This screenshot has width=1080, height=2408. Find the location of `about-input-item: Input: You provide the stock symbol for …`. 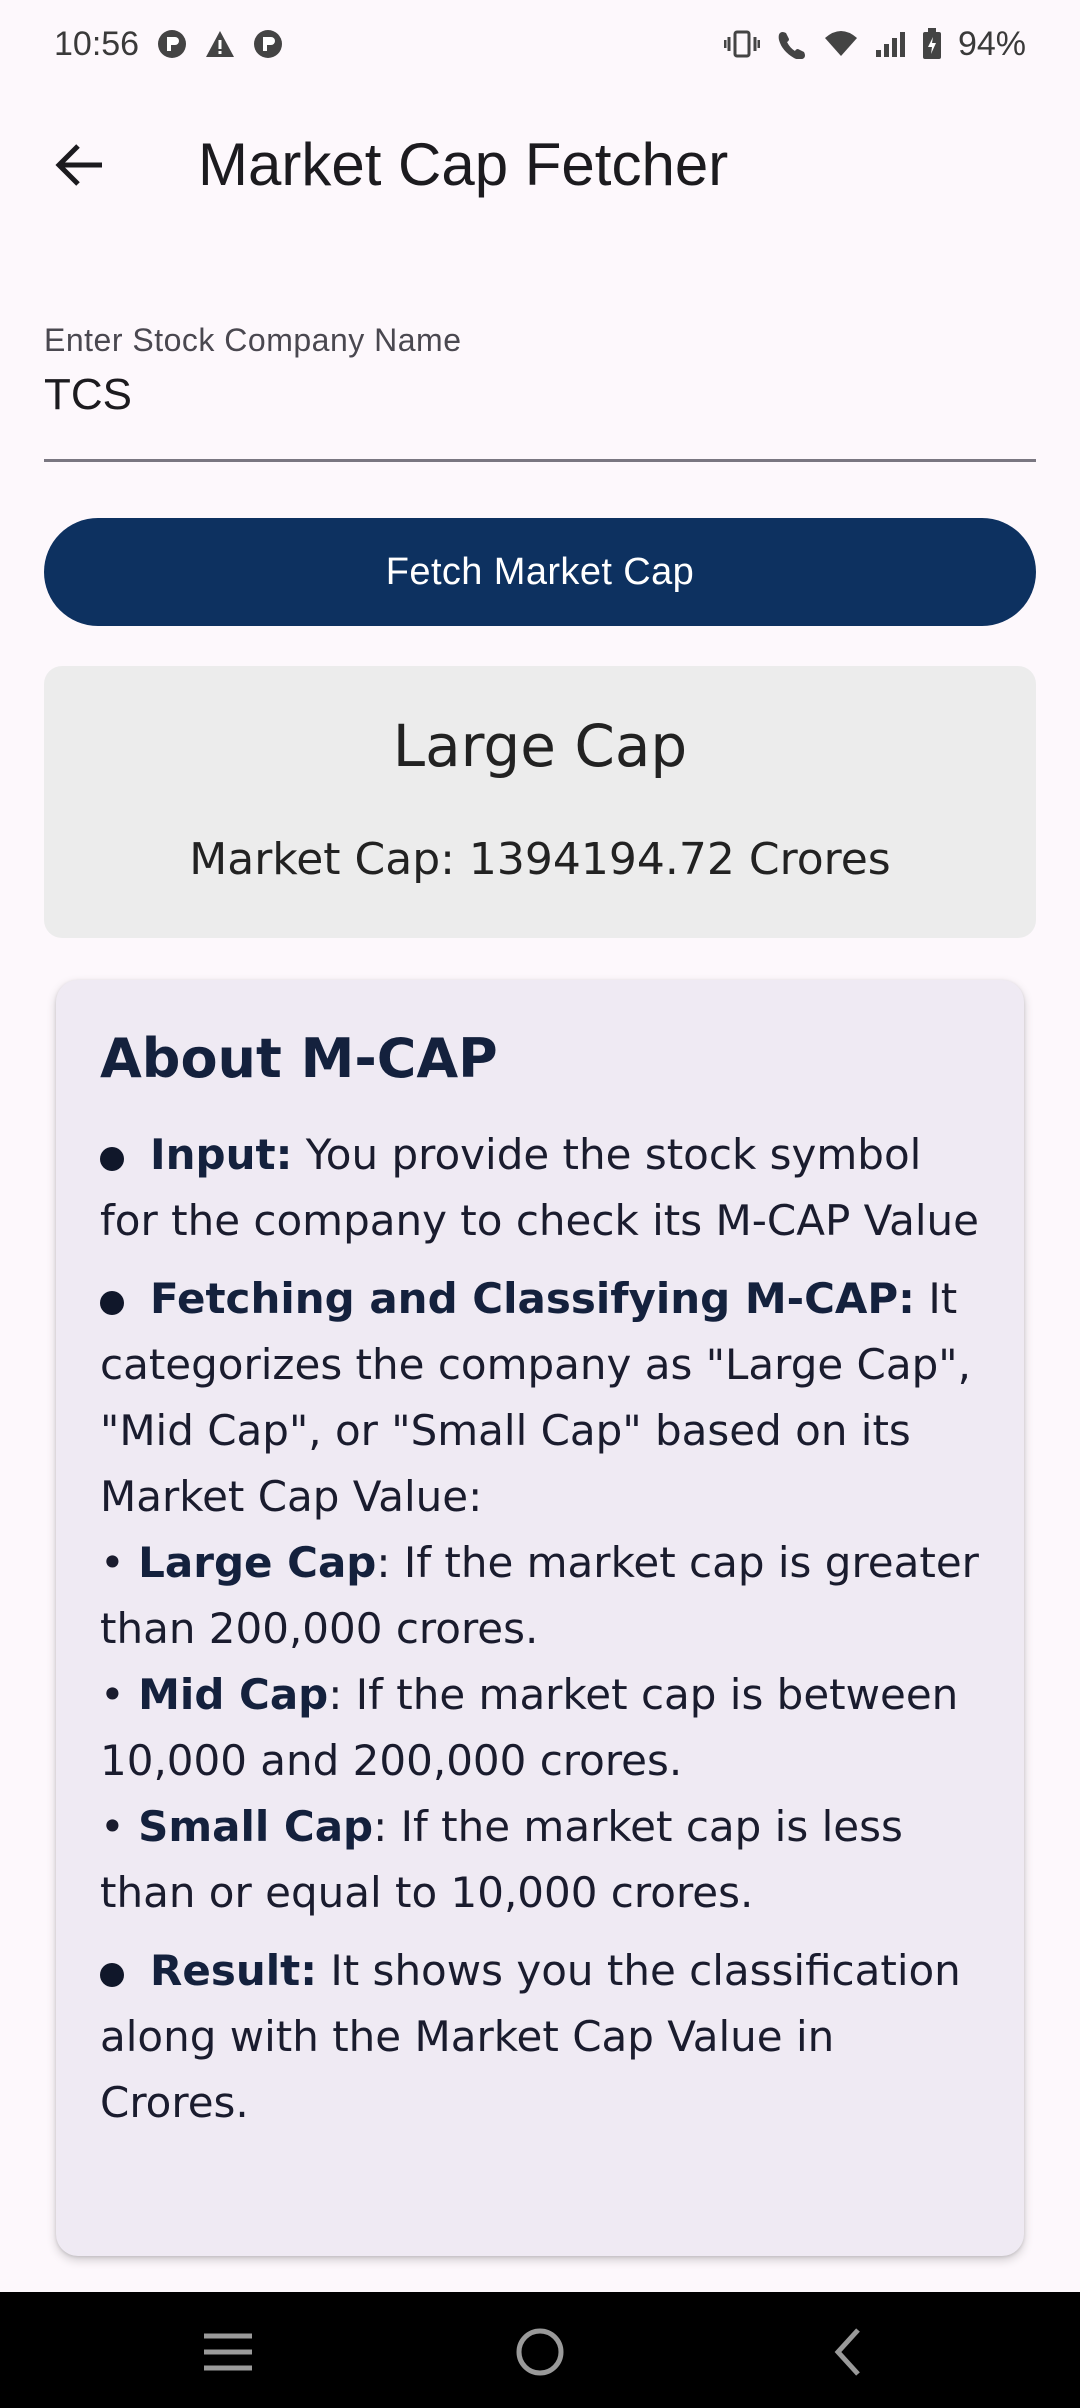

about-input-item: Input: You provide the stock symbol for … is located at coordinates (540, 1188).